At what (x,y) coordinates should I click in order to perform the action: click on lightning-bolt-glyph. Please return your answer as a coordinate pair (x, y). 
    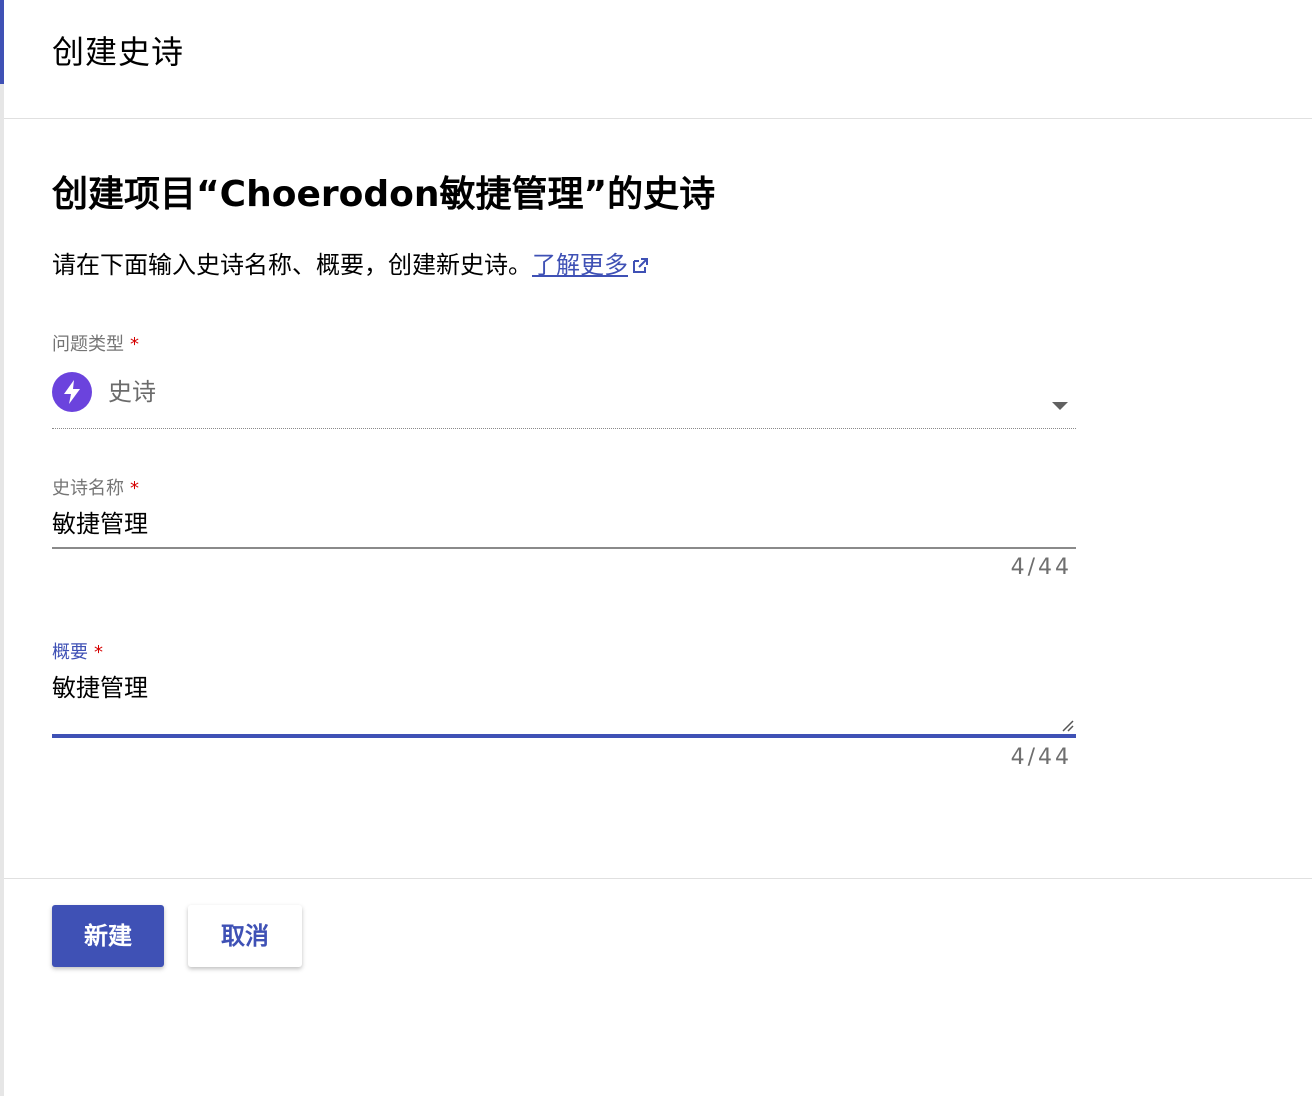
    Looking at the image, I should click on (72, 392).